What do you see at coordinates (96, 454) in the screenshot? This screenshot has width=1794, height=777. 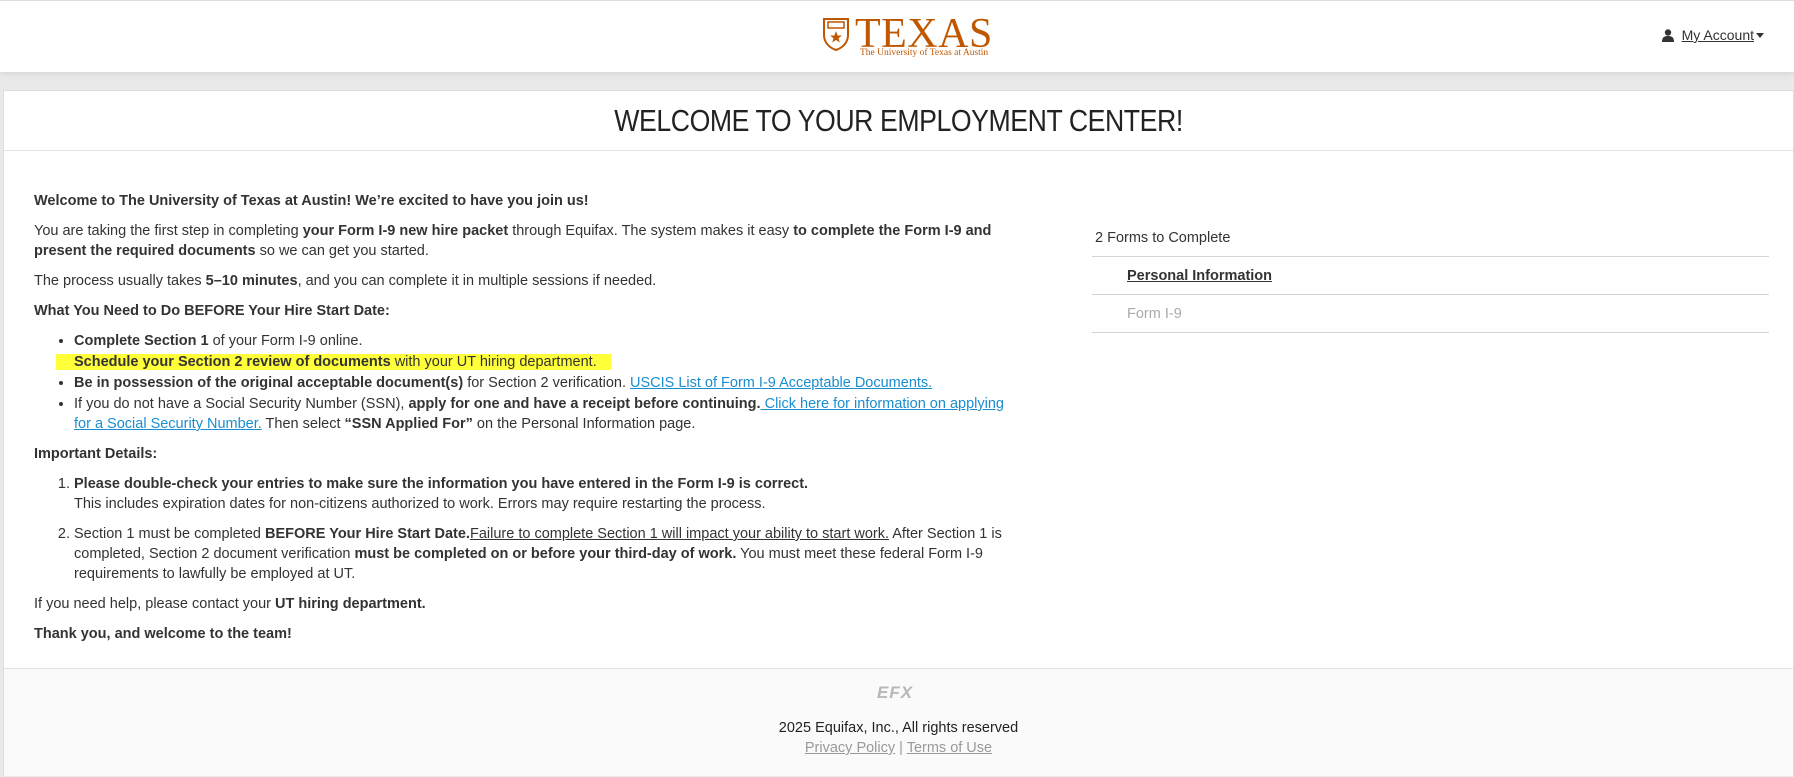 I see `important-heading: Important Details:` at bounding box center [96, 454].